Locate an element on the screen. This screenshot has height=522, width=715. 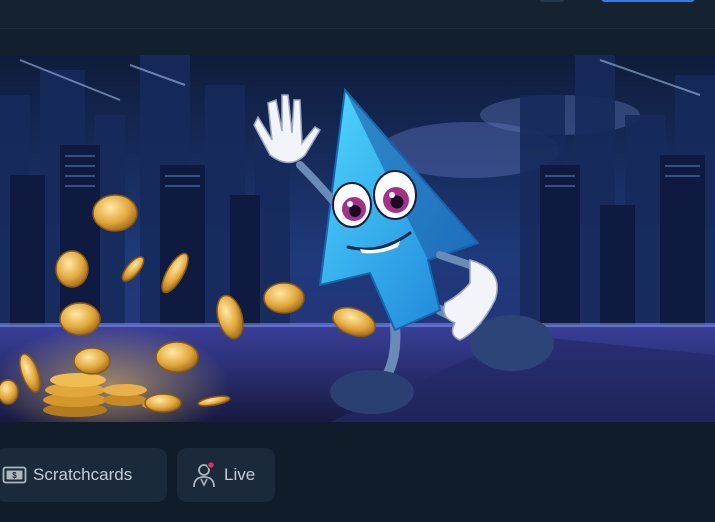
category-tabs: $ Scratchcards Live is located at coordinates (137, 475).